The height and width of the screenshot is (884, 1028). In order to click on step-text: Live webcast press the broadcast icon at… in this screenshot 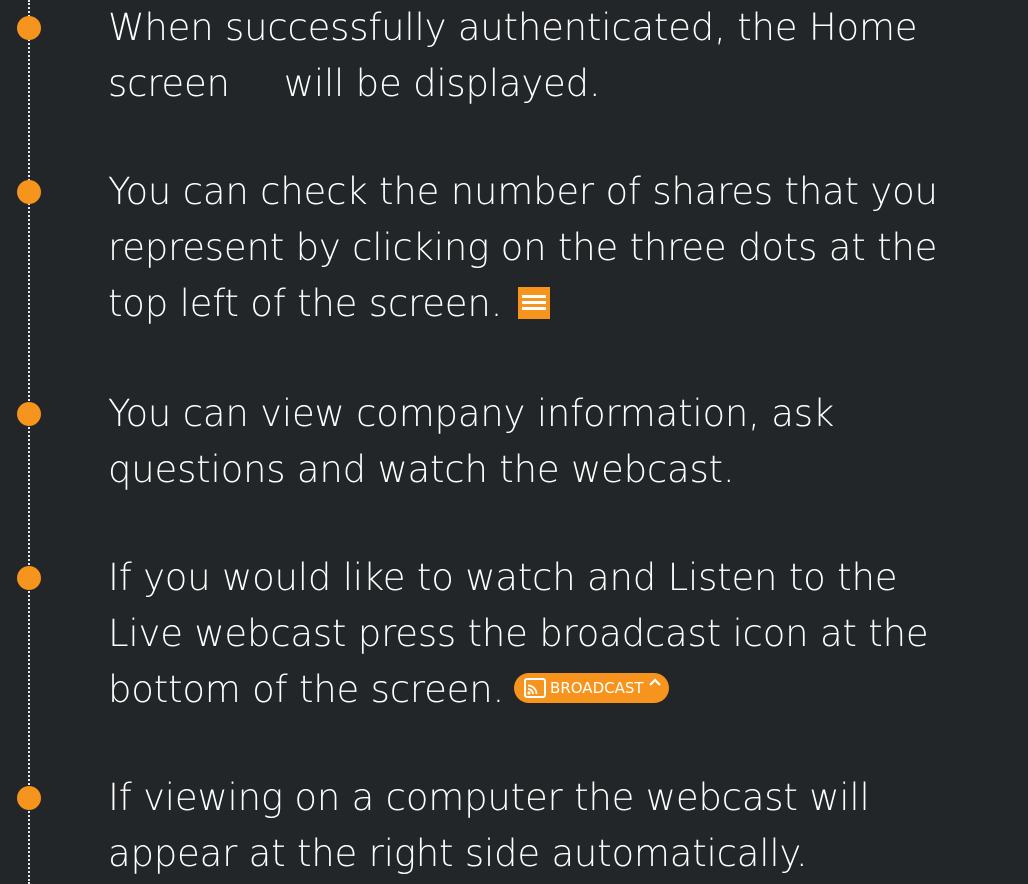, I will do `click(518, 633)`.